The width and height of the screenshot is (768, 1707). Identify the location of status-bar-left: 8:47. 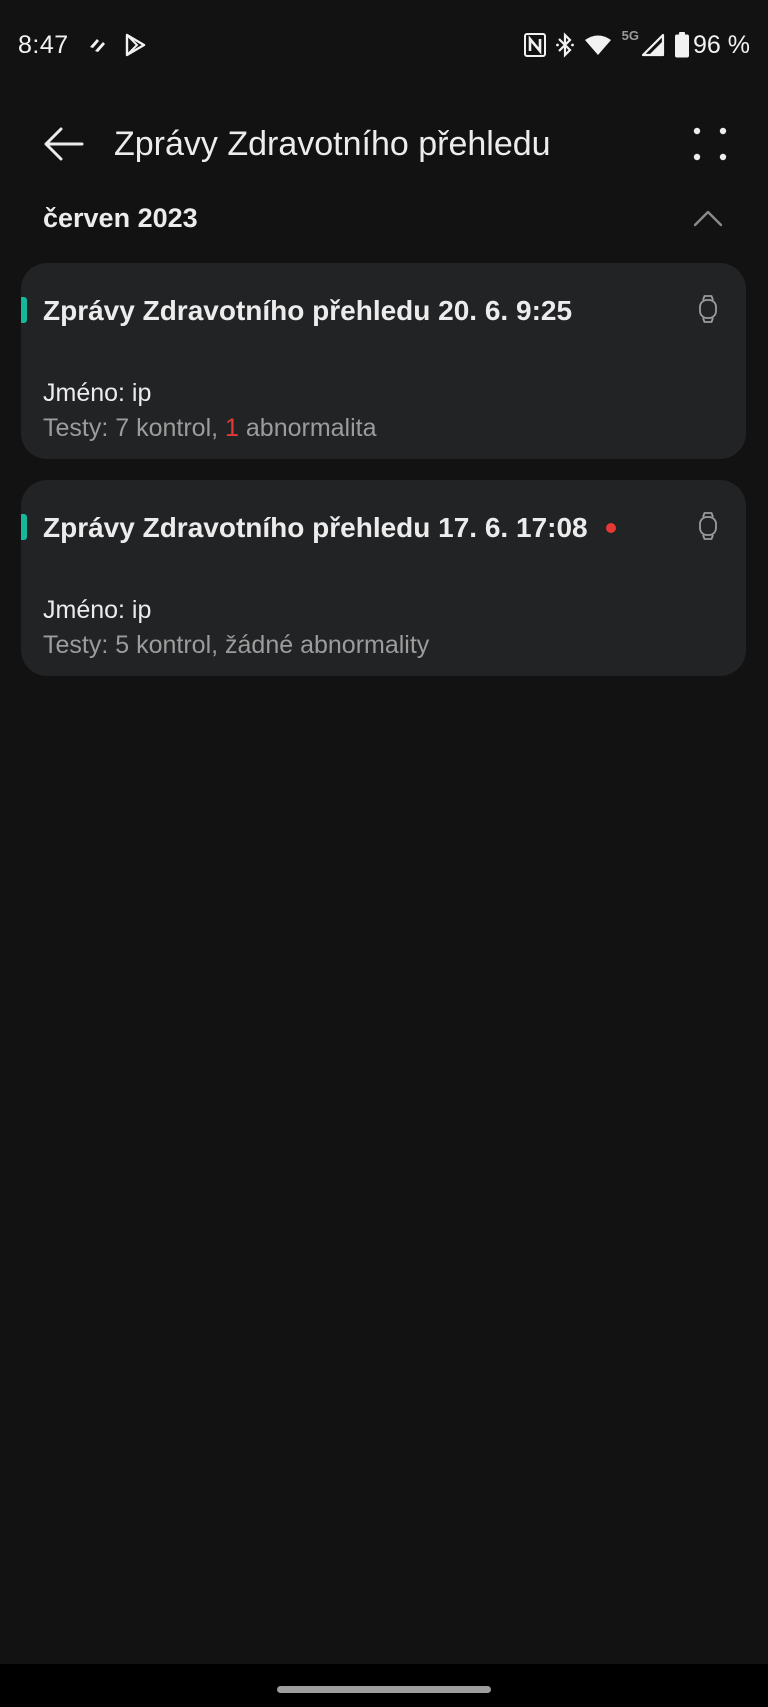
(89, 45).